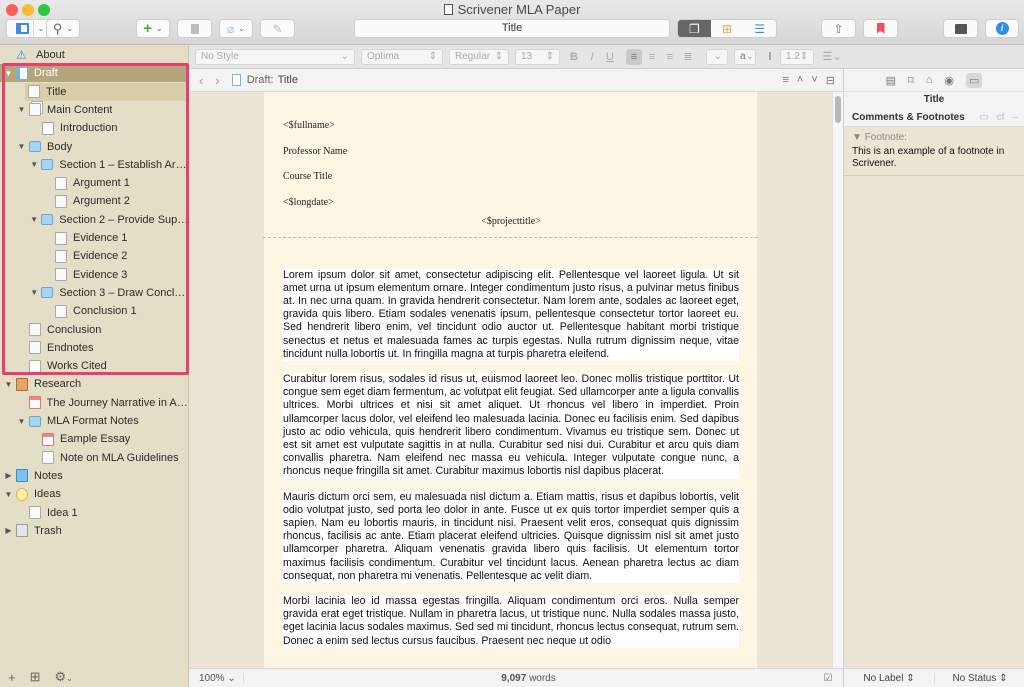  Describe the element at coordinates (35, 677) in the screenshot. I see `add-folder-button: ⊞` at that location.